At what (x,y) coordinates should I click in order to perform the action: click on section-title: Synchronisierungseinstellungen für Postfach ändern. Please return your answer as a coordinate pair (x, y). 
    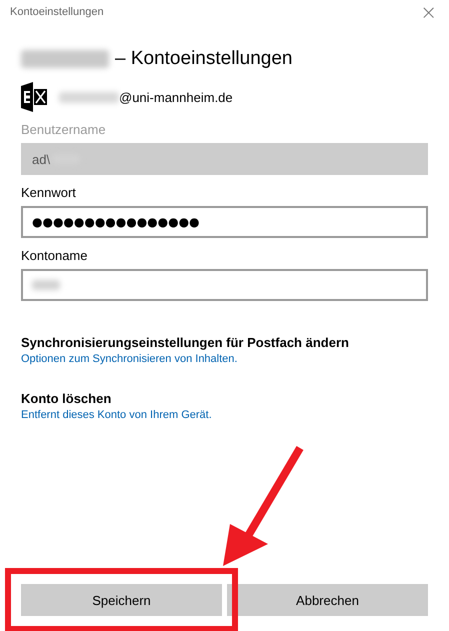
    Looking at the image, I should click on (185, 342).